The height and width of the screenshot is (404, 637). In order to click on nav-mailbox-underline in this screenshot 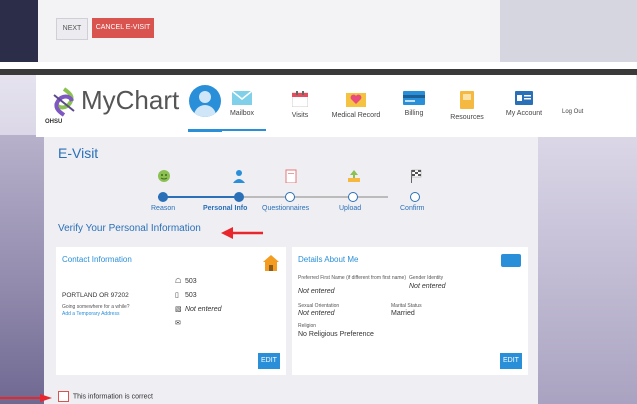, I will do `click(242, 130)`.